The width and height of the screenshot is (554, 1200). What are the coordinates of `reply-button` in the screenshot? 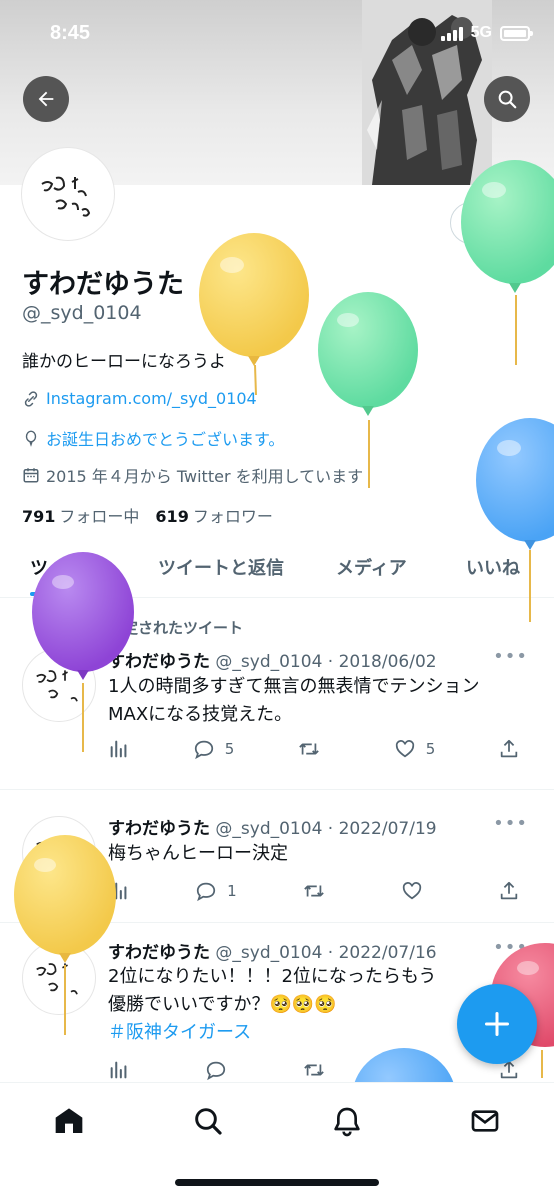 It's located at (216, 1070).